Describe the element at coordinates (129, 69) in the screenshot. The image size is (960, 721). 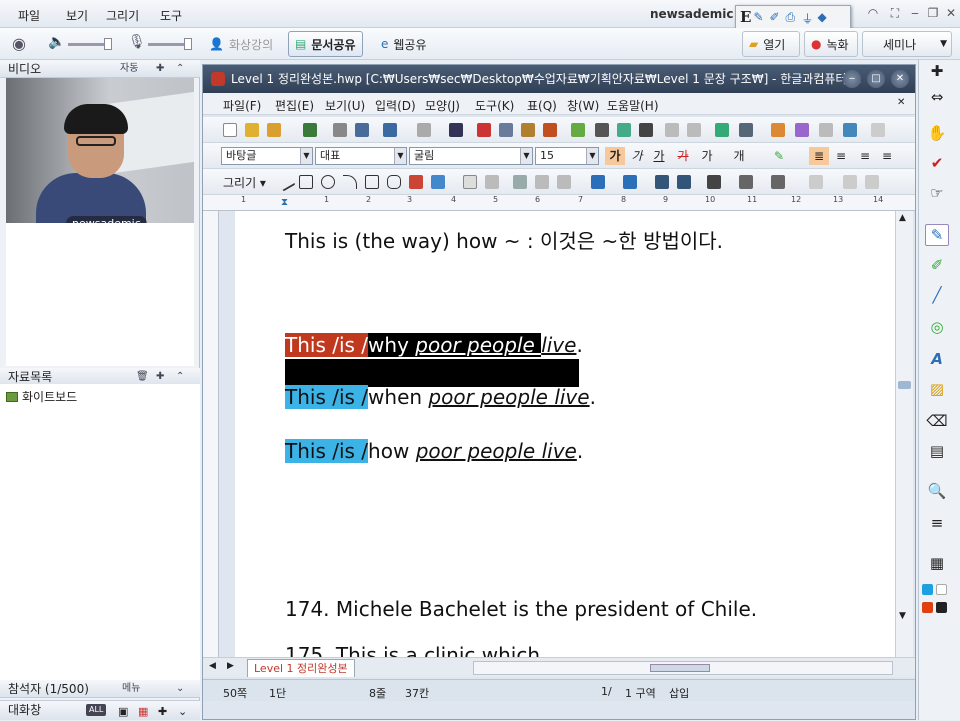
I see `video-mode-dropdown: 자동` at that location.